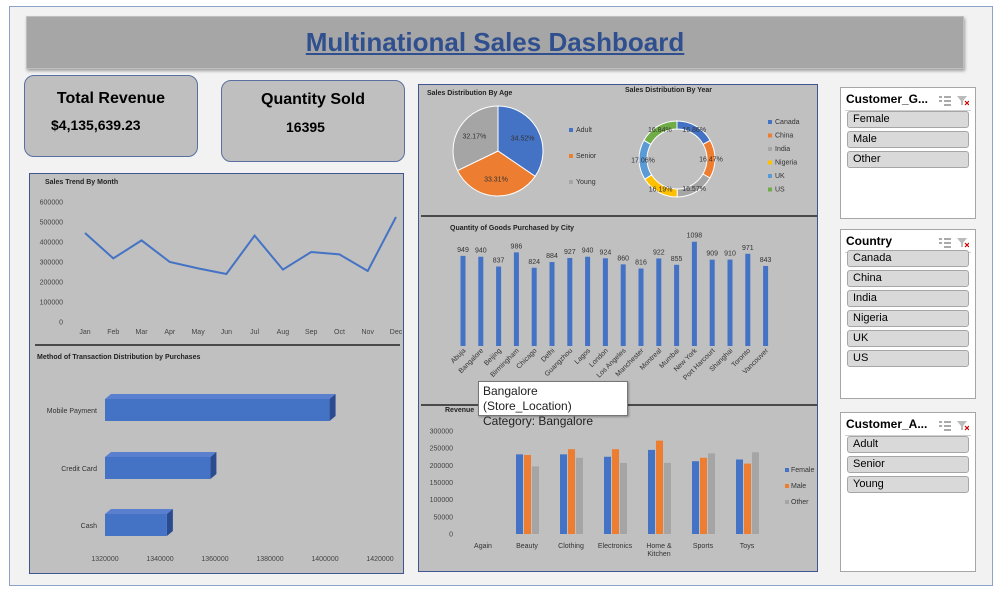 The width and height of the screenshot is (1001, 608). I want to click on data-label: 824, so click(534, 262).